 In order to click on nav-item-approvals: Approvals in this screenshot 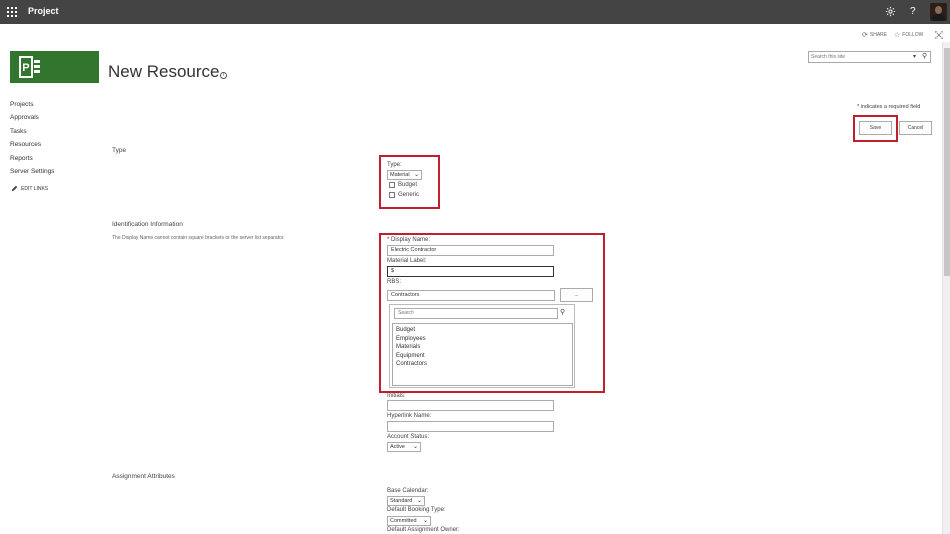, I will do `click(32, 117)`.